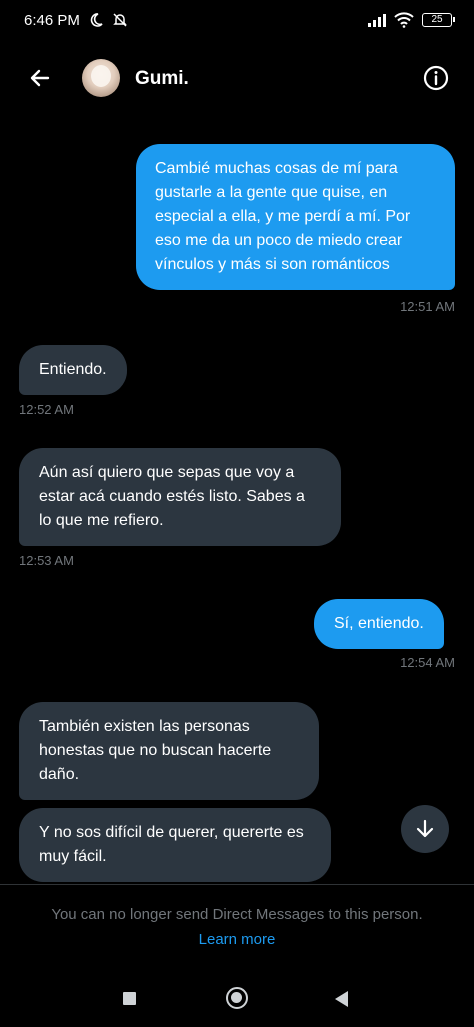 This screenshot has height=1027, width=474. I want to click on info-button, so click(436, 78).